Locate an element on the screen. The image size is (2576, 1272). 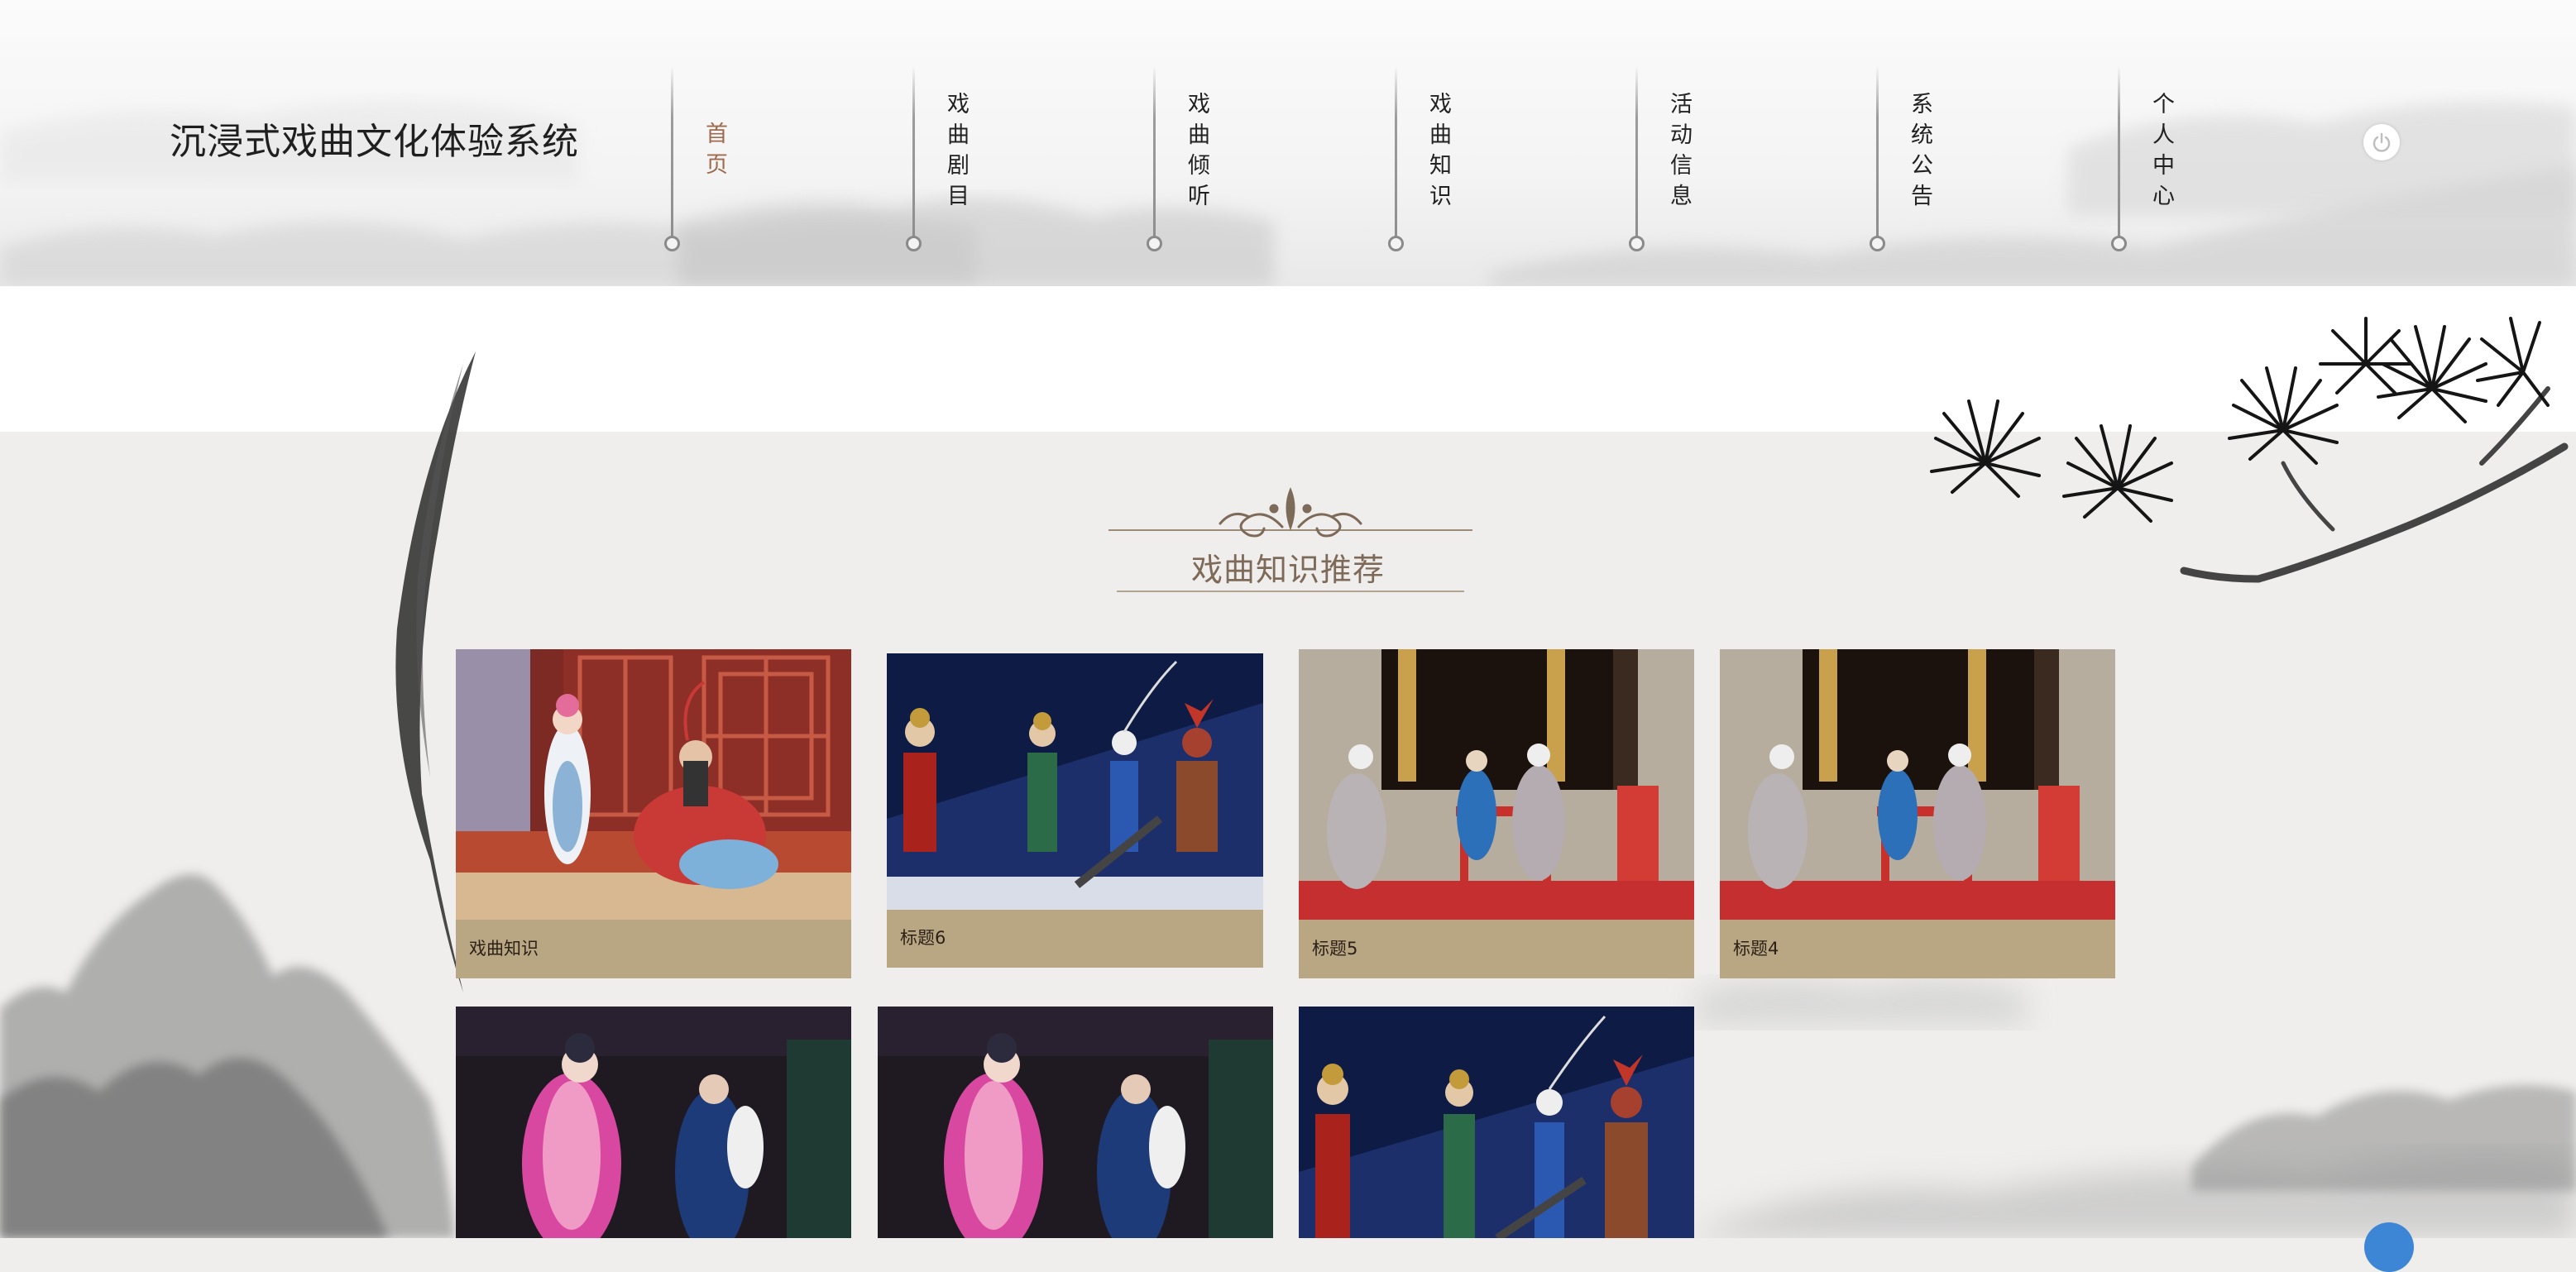
nav-item-listen: 戏曲倾听 is located at coordinates (1200, 161).